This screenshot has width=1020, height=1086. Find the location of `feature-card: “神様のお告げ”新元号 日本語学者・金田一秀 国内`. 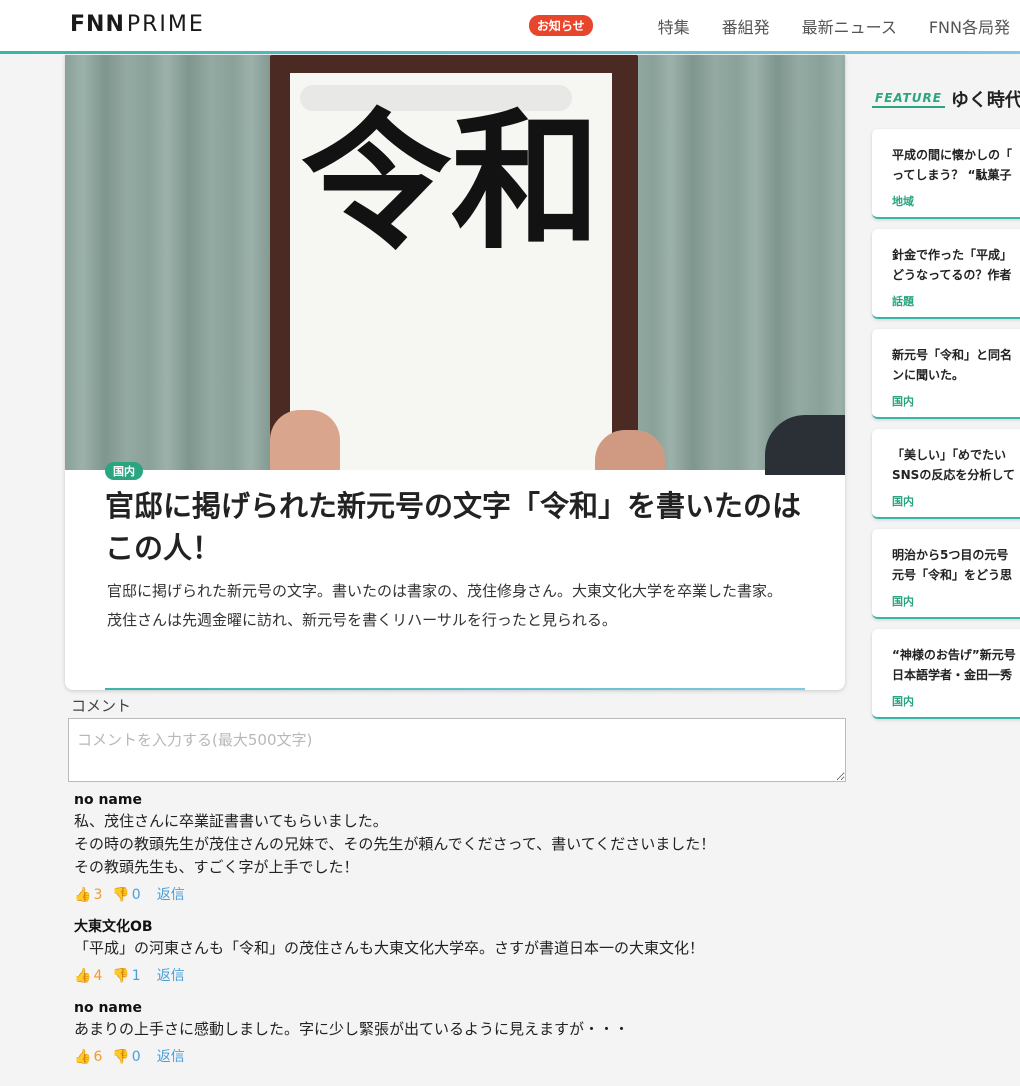

feature-card: “神様のお告げ”新元号 日本語学者・金田一秀 国内 is located at coordinates (946, 674).